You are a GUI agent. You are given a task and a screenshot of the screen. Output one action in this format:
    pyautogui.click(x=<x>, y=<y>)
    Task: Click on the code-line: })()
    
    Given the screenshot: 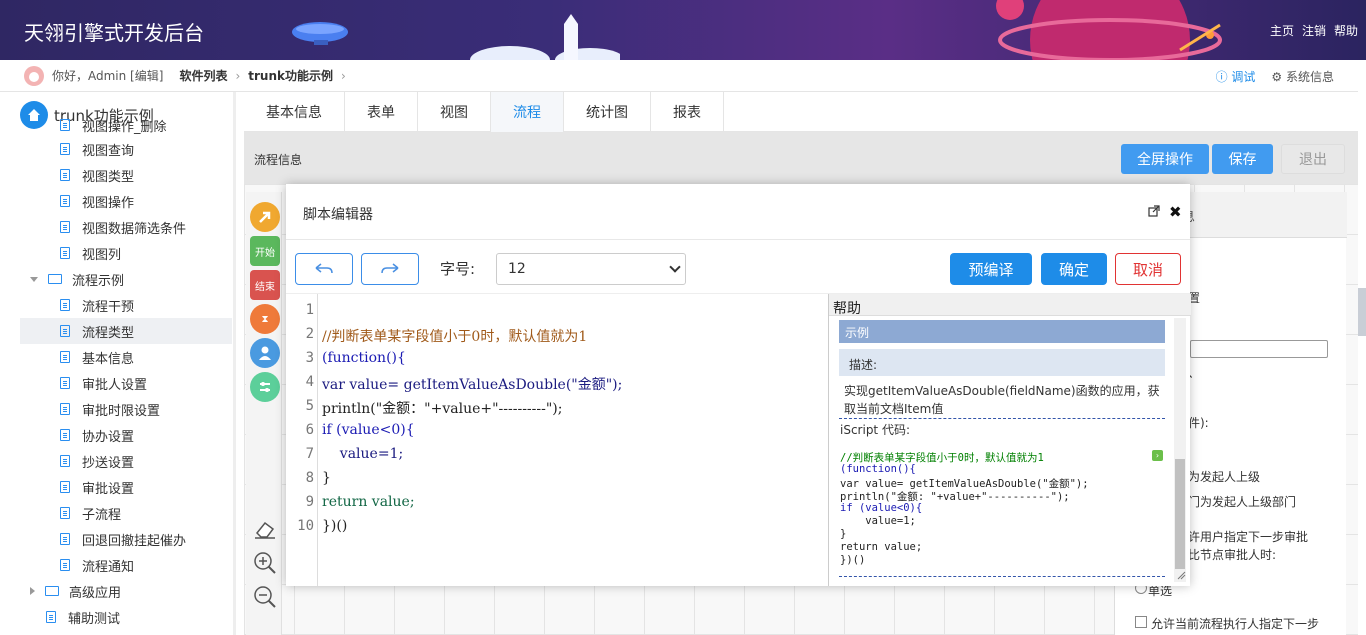 What is the action you would take?
    pyautogui.click(x=335, y=526)
    